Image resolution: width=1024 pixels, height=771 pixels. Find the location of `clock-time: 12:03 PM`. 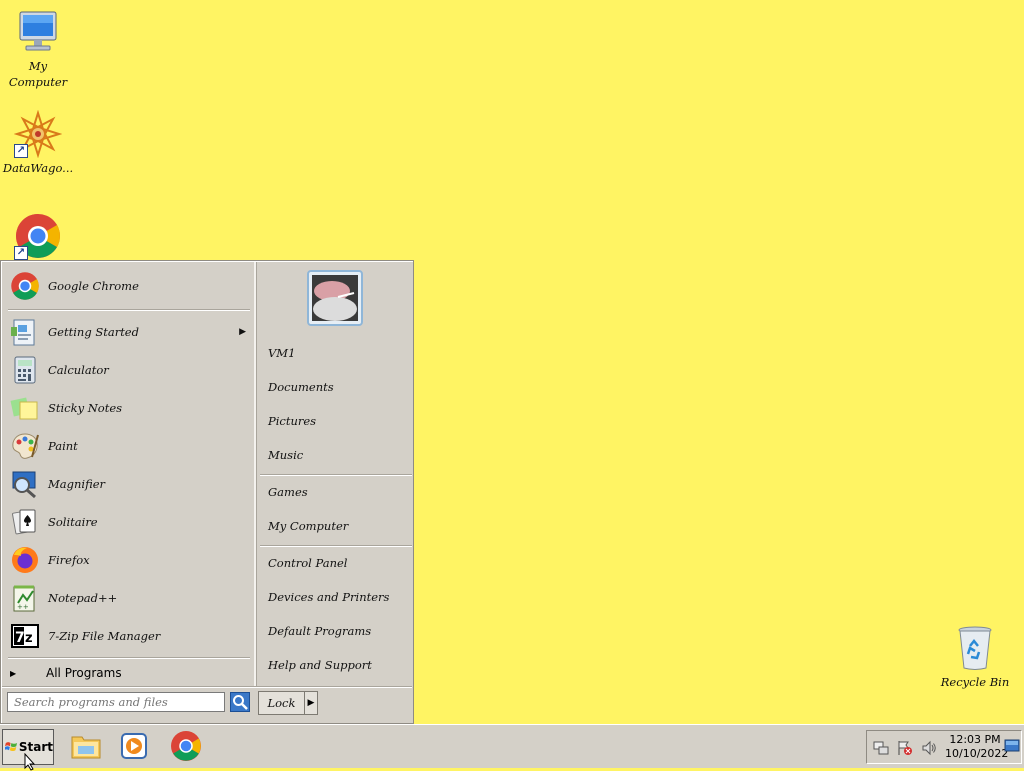

clock-time: 12:03 PM is located at coordinates (975, 739).